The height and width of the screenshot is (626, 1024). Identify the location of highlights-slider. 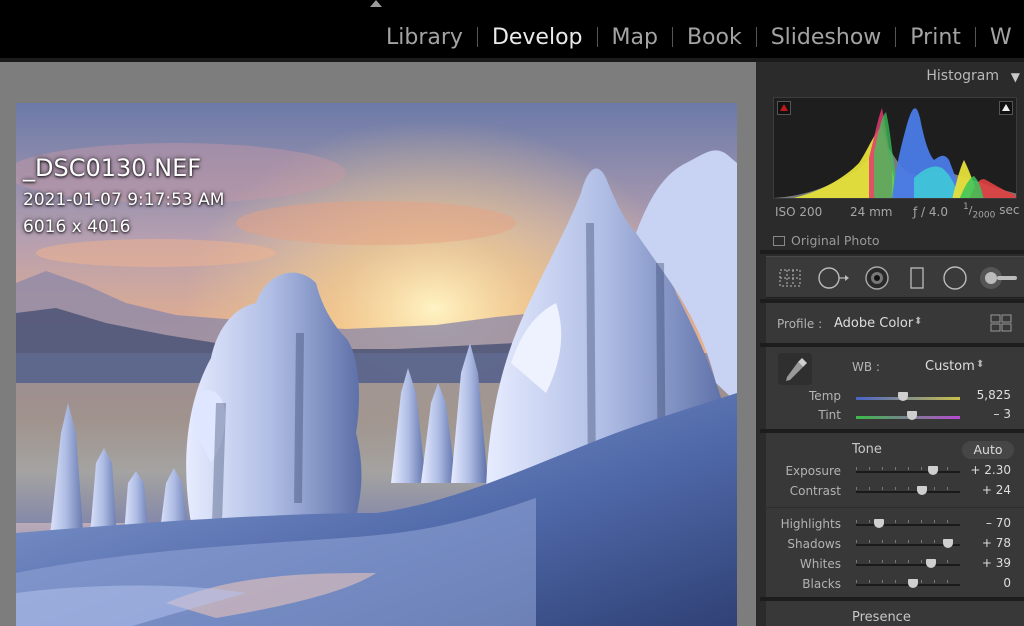
(908, 525).